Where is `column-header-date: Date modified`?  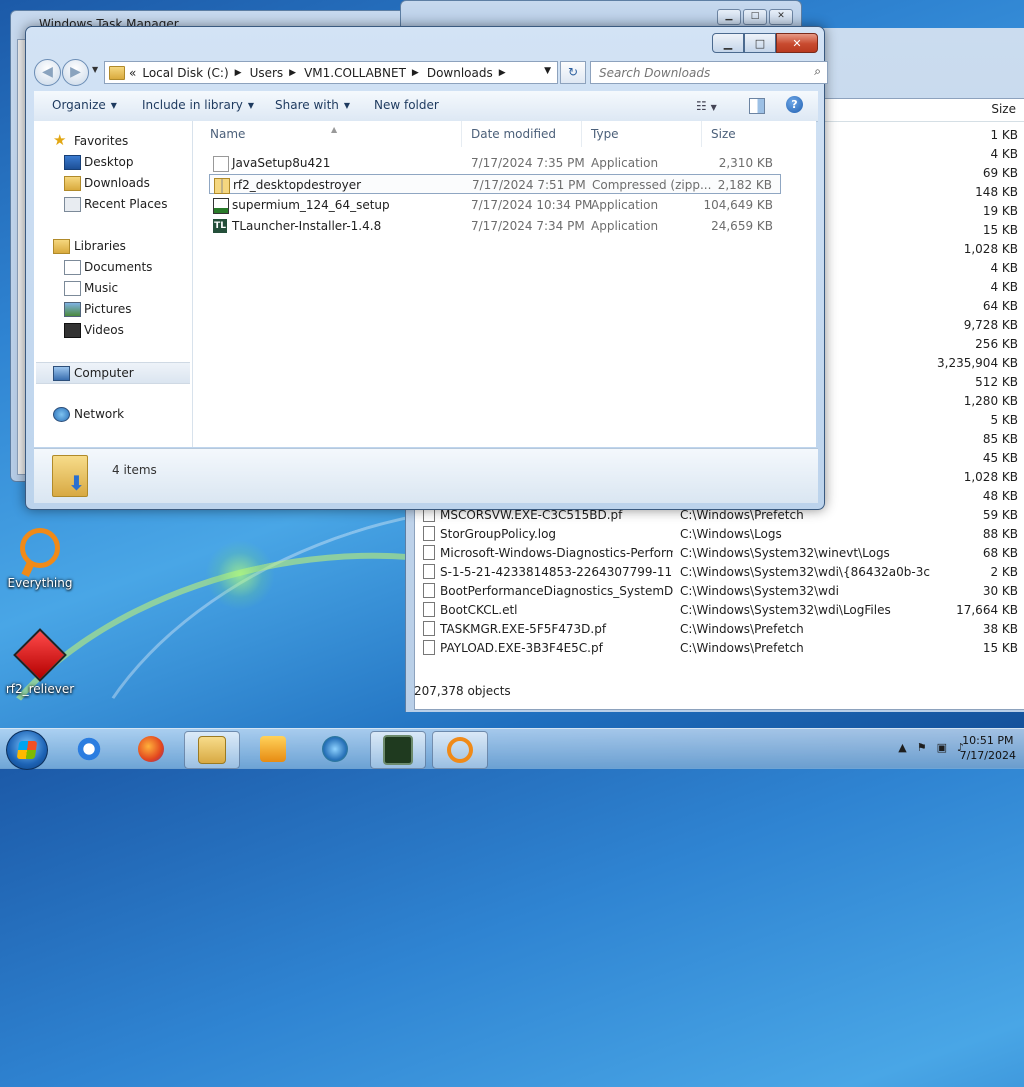
column-header-date: Date modified is located at coordinates (522, 134).